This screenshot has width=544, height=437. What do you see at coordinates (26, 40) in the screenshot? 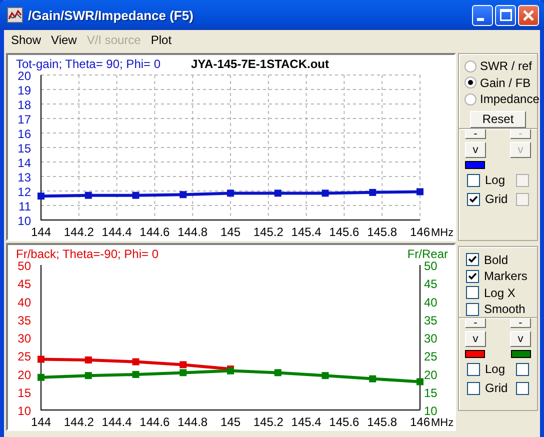
I see `menu-item: Show` at bounding box center [26, 40].